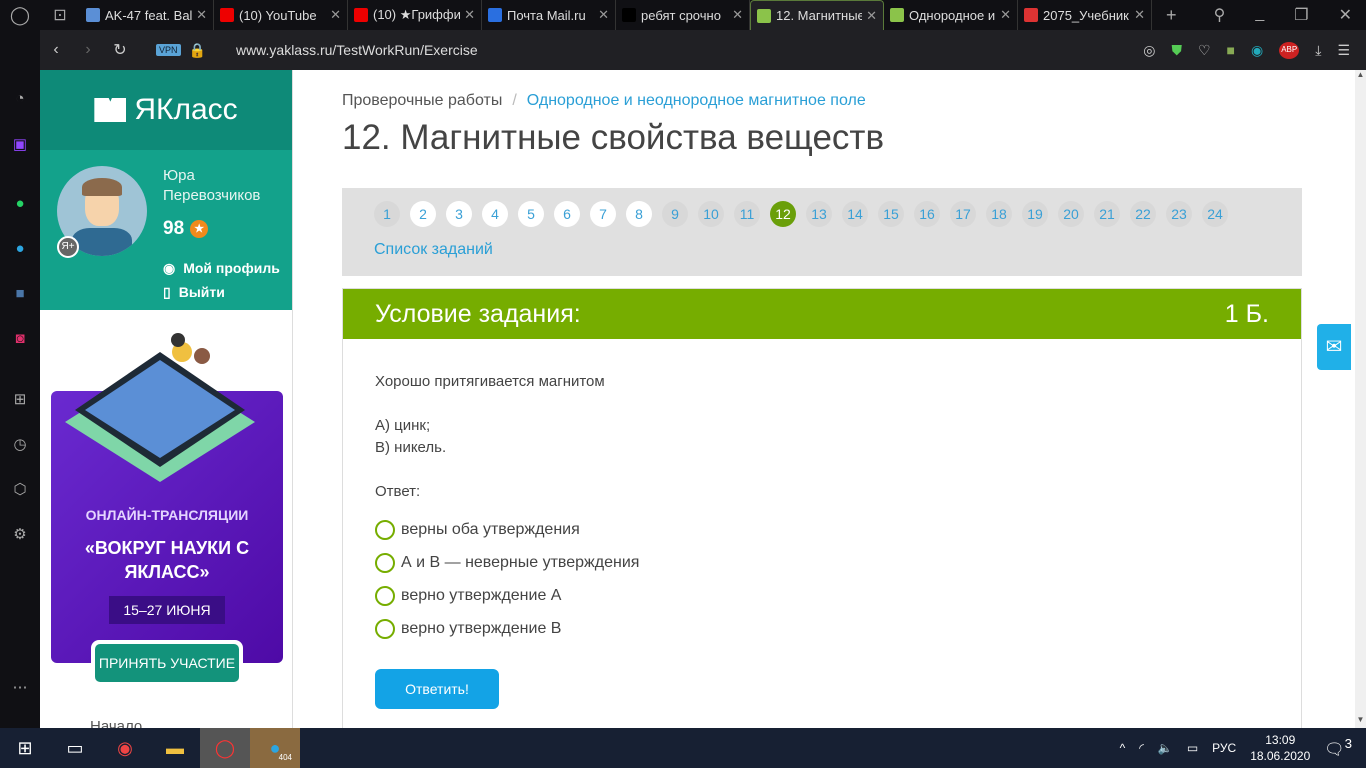 This screenshot has height=768, width=1366. What do you see at coordinates (116, 723) in the screenshot?
I see `start-link: Начало` at bounding box center [116, 723].